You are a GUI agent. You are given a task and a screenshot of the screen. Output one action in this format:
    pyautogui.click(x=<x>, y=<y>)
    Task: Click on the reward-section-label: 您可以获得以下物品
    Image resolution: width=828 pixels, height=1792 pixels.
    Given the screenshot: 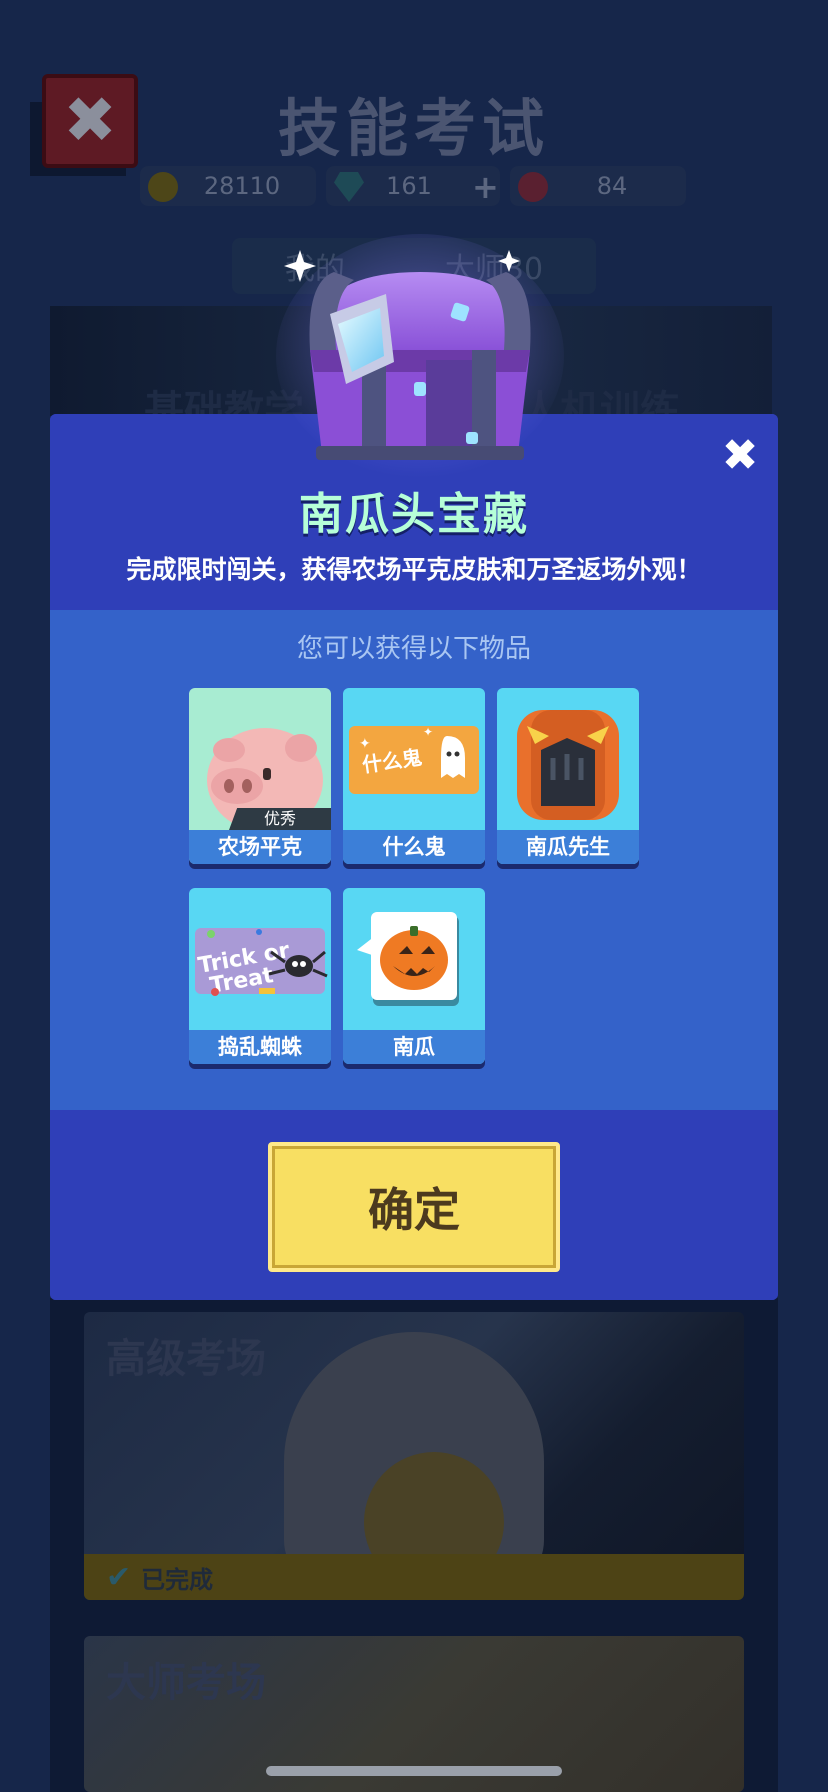 What is the action you would take?
    pyautogui.click(x=413, y=649)
    